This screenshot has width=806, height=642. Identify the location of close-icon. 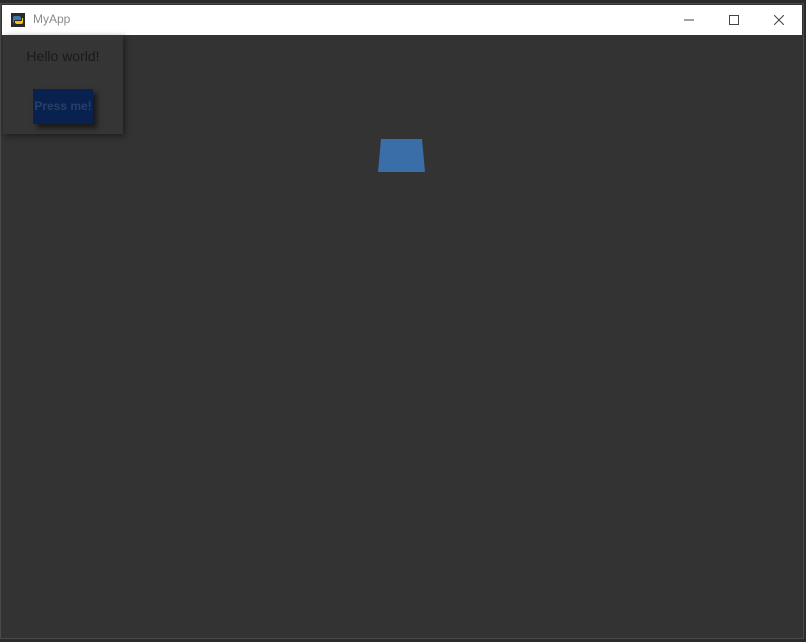
(778, 20).